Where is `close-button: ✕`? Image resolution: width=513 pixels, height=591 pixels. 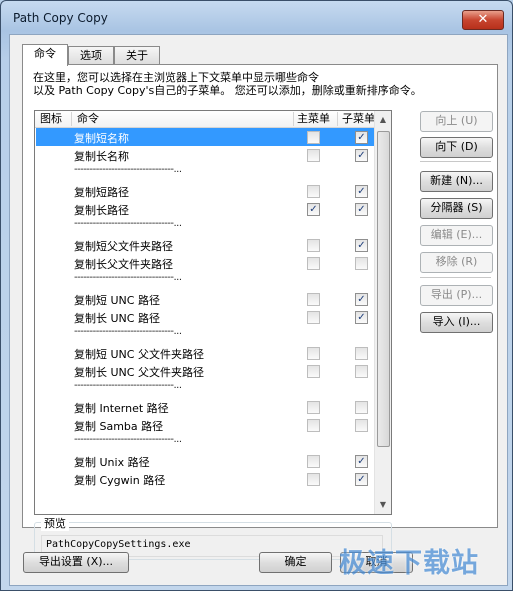 close-button: ✕ is located at coordinates (483, 20).